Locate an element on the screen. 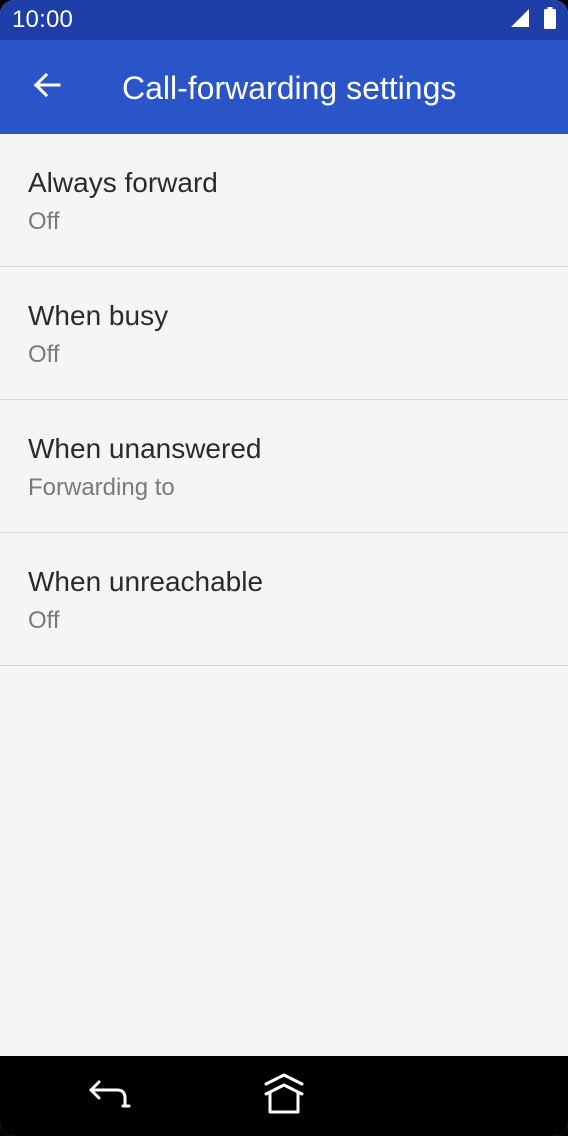  nav-back-button is located at coordinates (109, 1096).